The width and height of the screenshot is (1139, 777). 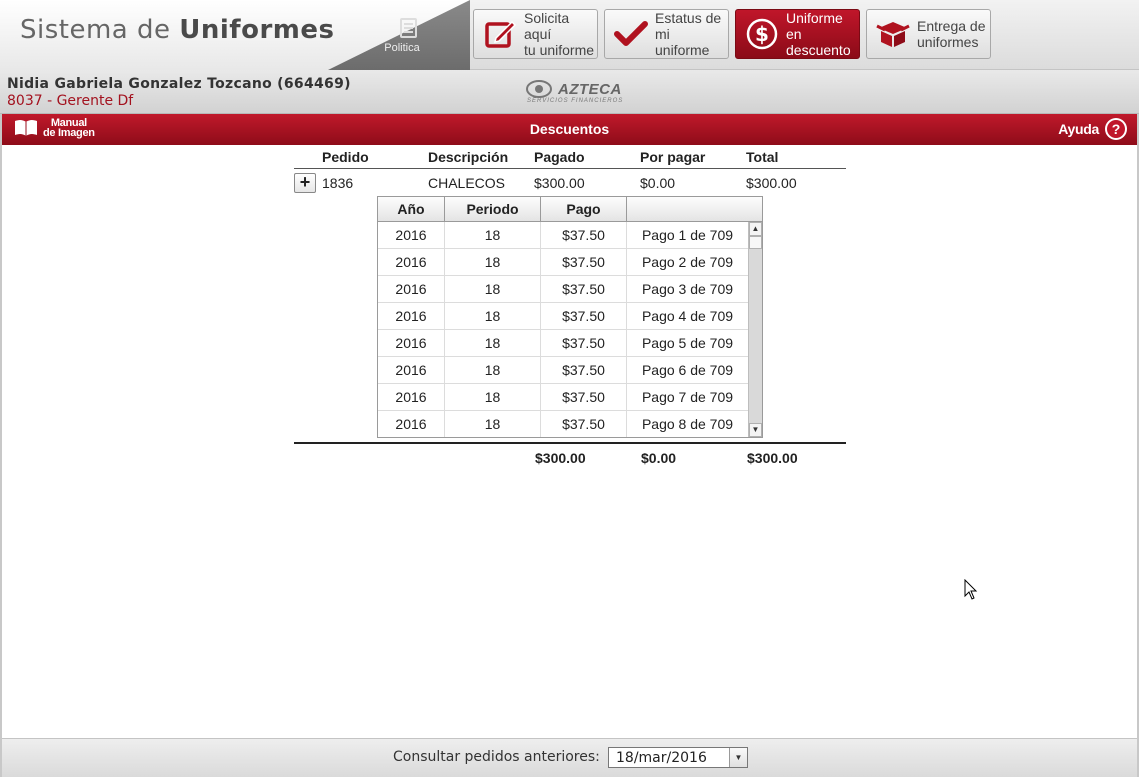 What do you see at coordinates (661, 758) in the screenshot?
I see `date-select-value: 18/mar/2016` at bounding box center [661, 758].